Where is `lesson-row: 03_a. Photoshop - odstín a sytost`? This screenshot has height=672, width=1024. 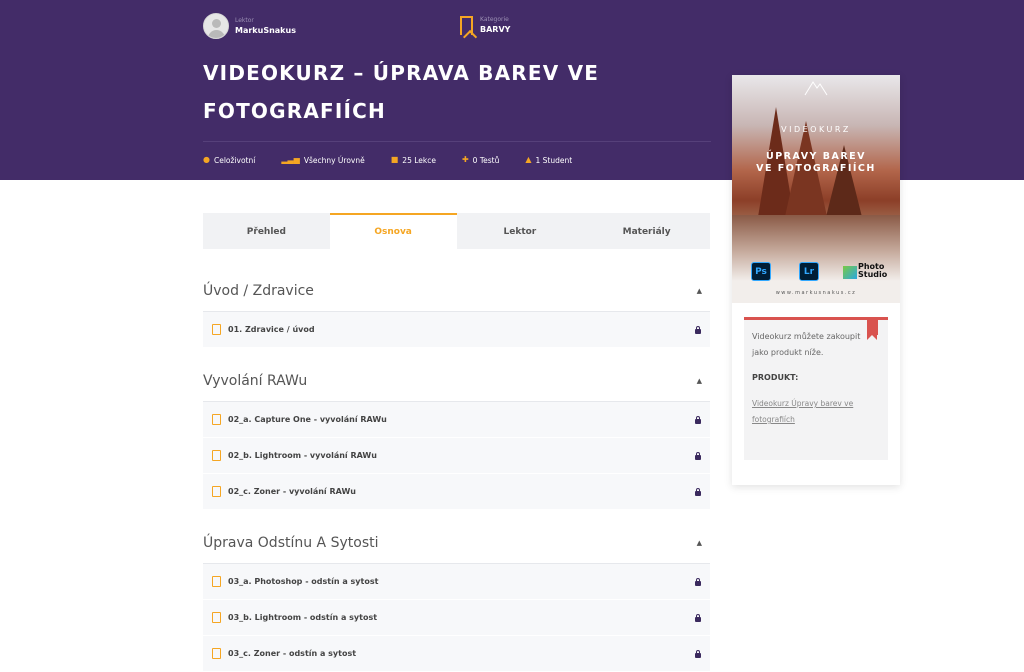
lesson-row: 03_a. Photoshop - odstín a sytost is located at coordinates (456, 582).